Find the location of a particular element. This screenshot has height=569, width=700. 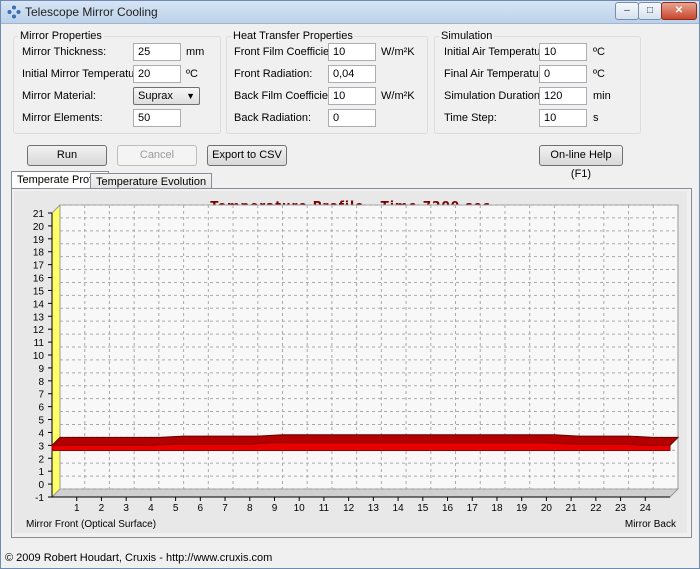

help-button: On-line Help (F1) is located at coordinates (581, 162).